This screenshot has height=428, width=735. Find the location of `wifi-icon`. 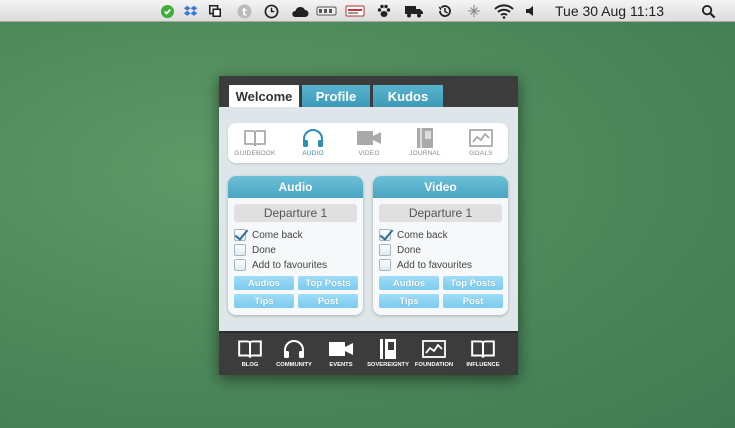

wifi-icon is located at coordinates (504, 11).